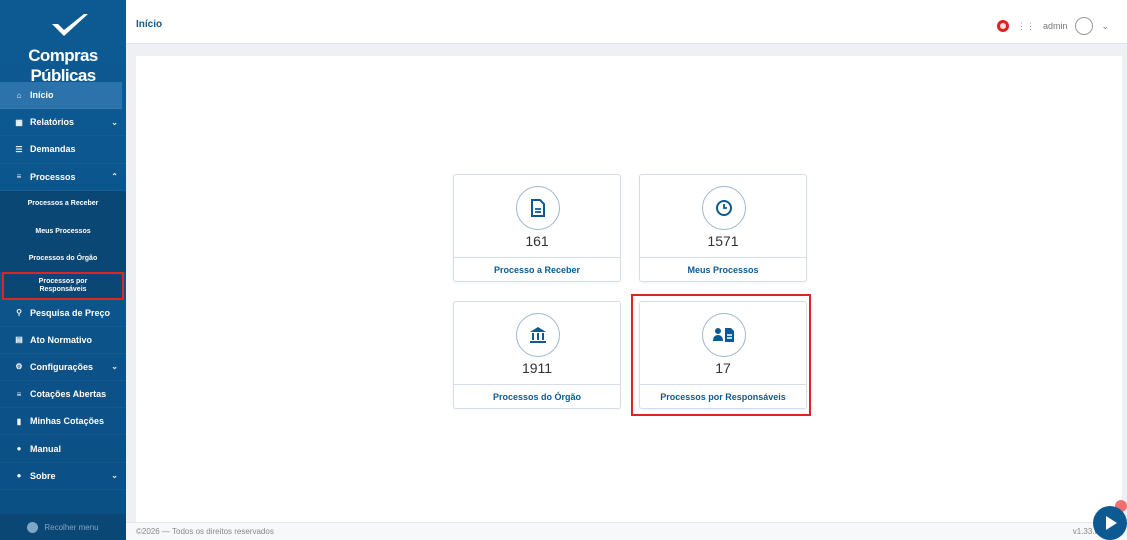  What do you see at coordinates (724, 335) in the screenshot?
I see `person-document-icon` at bounding box center [724, 335].